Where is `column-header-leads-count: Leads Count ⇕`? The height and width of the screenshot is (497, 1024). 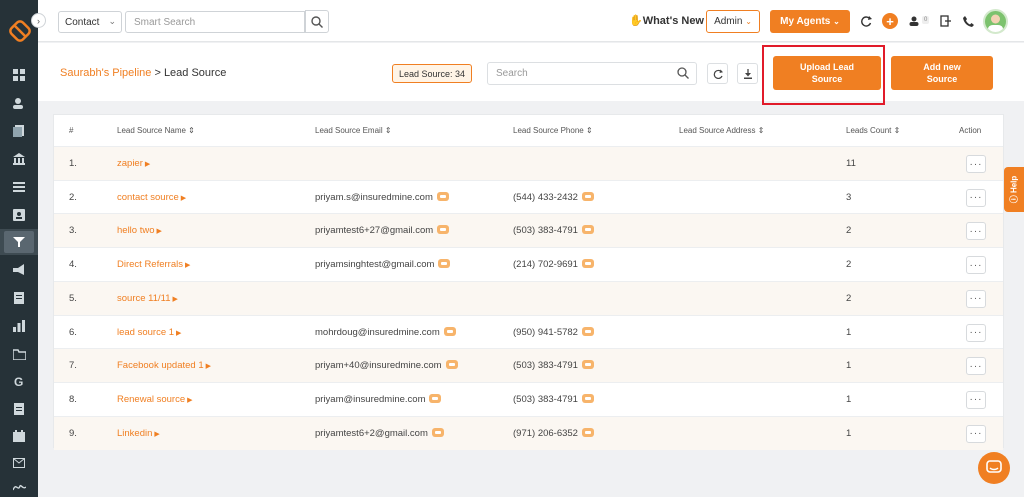 column-header-leads-count: Leads Count ⇕ is located at coordinates (873, 130).